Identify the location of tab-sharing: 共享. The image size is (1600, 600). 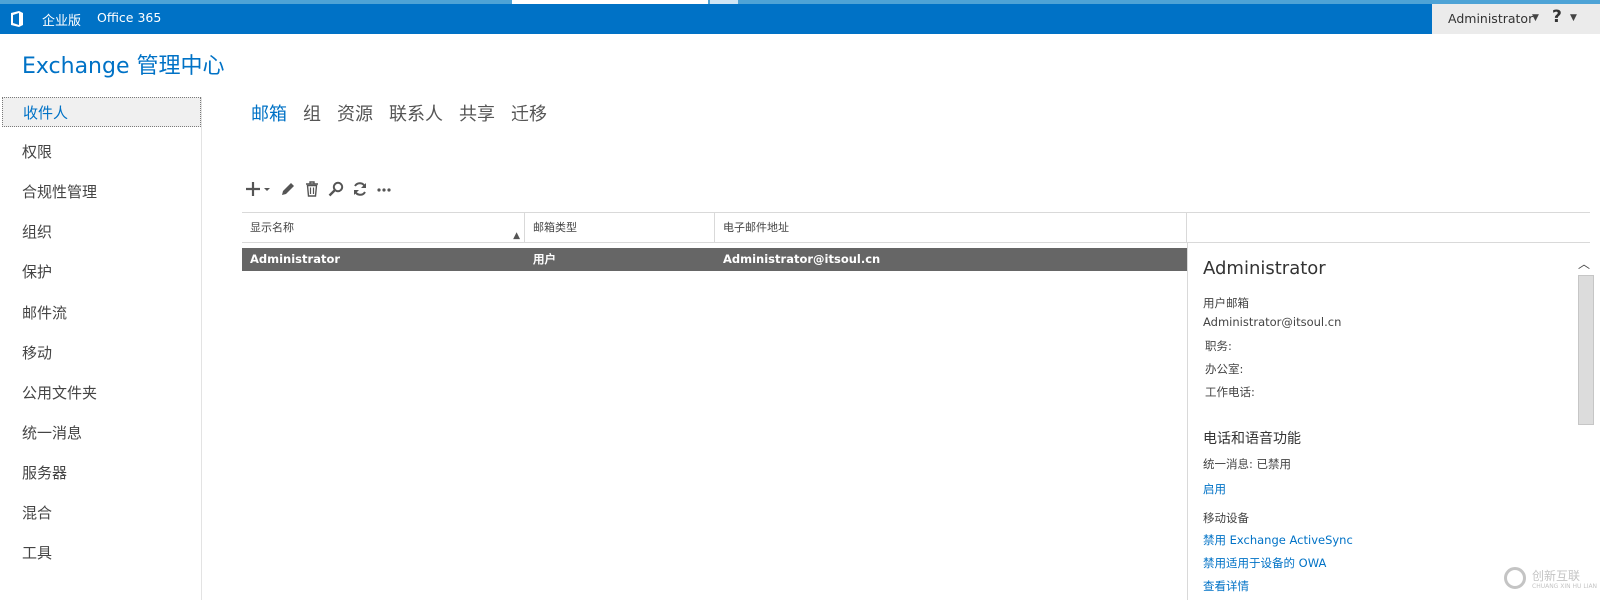
(477, 113).